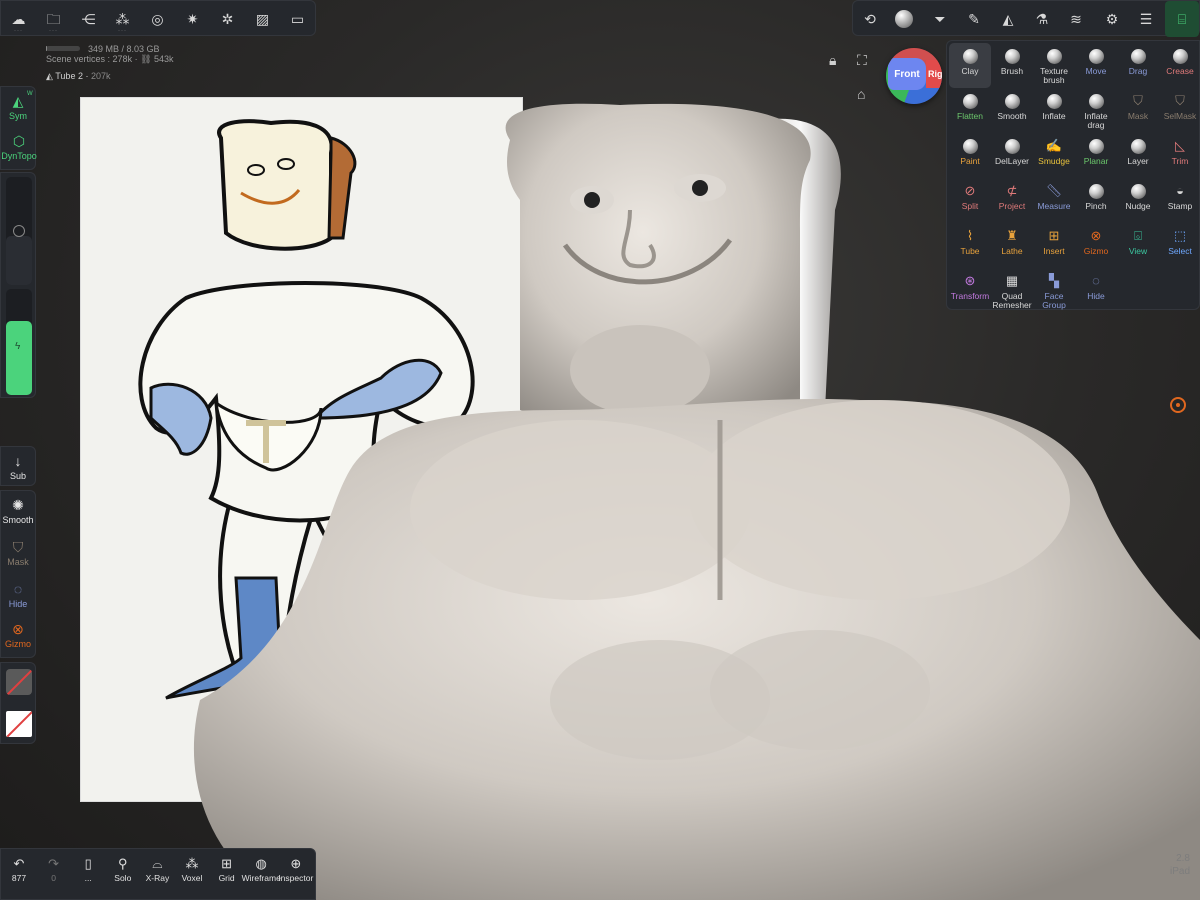 The width and height of the screenshot is (1200, 900). Describe the element at coordinates (1096, 65) in the screenshot. I see `tool-move: Move` at that location.